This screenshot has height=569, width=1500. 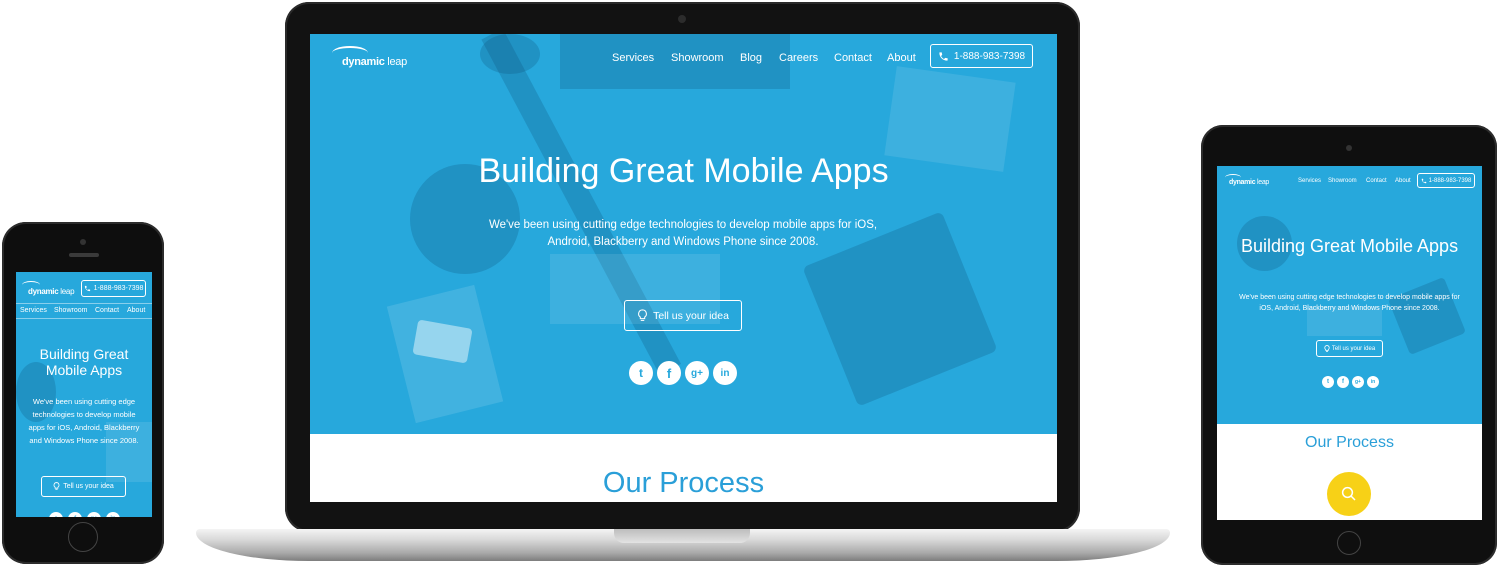 What do you see at coordinates (83, 537) in the screenshot?
I see `phone-home-button` at bounding box center [83, 537].